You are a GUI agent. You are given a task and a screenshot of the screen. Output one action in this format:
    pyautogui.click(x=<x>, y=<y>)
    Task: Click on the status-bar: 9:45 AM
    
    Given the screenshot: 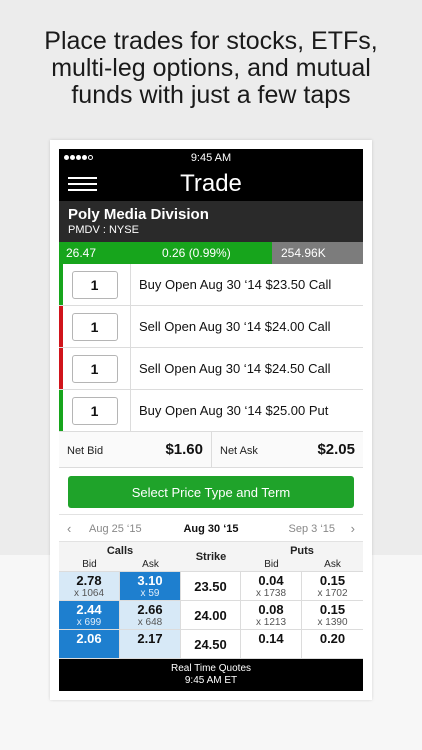 What is the action you would take?
    pyautogui.click(x=211, y=158)
    